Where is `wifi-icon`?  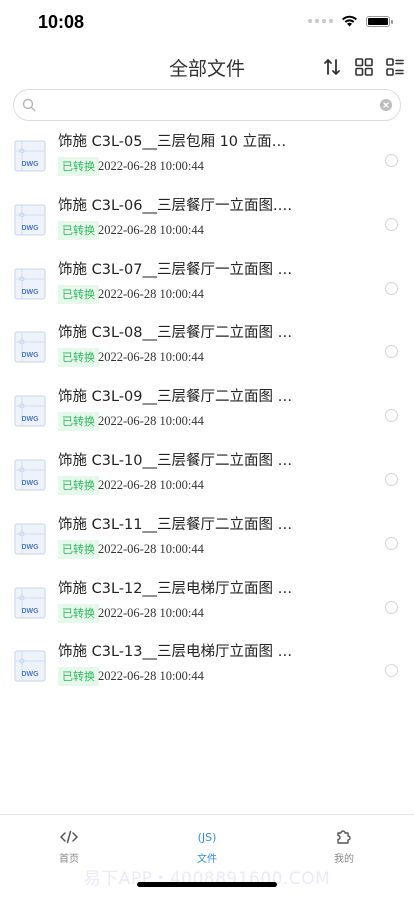
wifi-icon is located at coordinates (349, 21).